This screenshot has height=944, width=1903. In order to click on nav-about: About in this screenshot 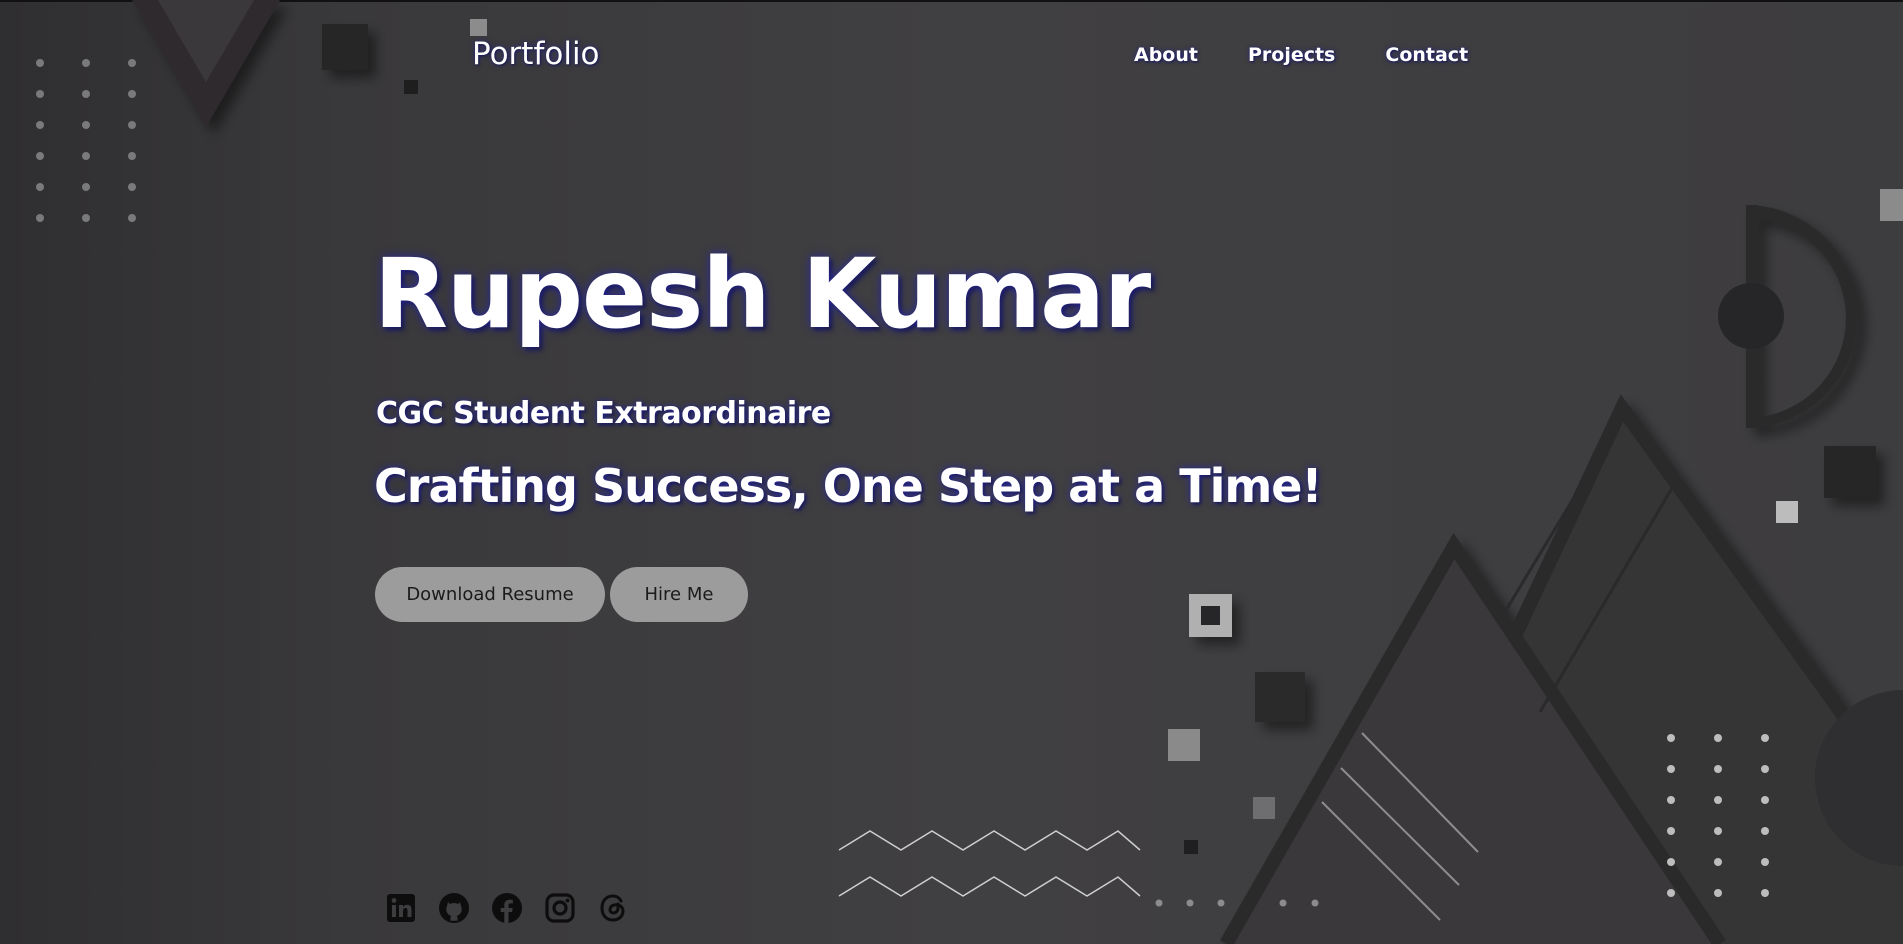, I will do `click(1166, 55)`.